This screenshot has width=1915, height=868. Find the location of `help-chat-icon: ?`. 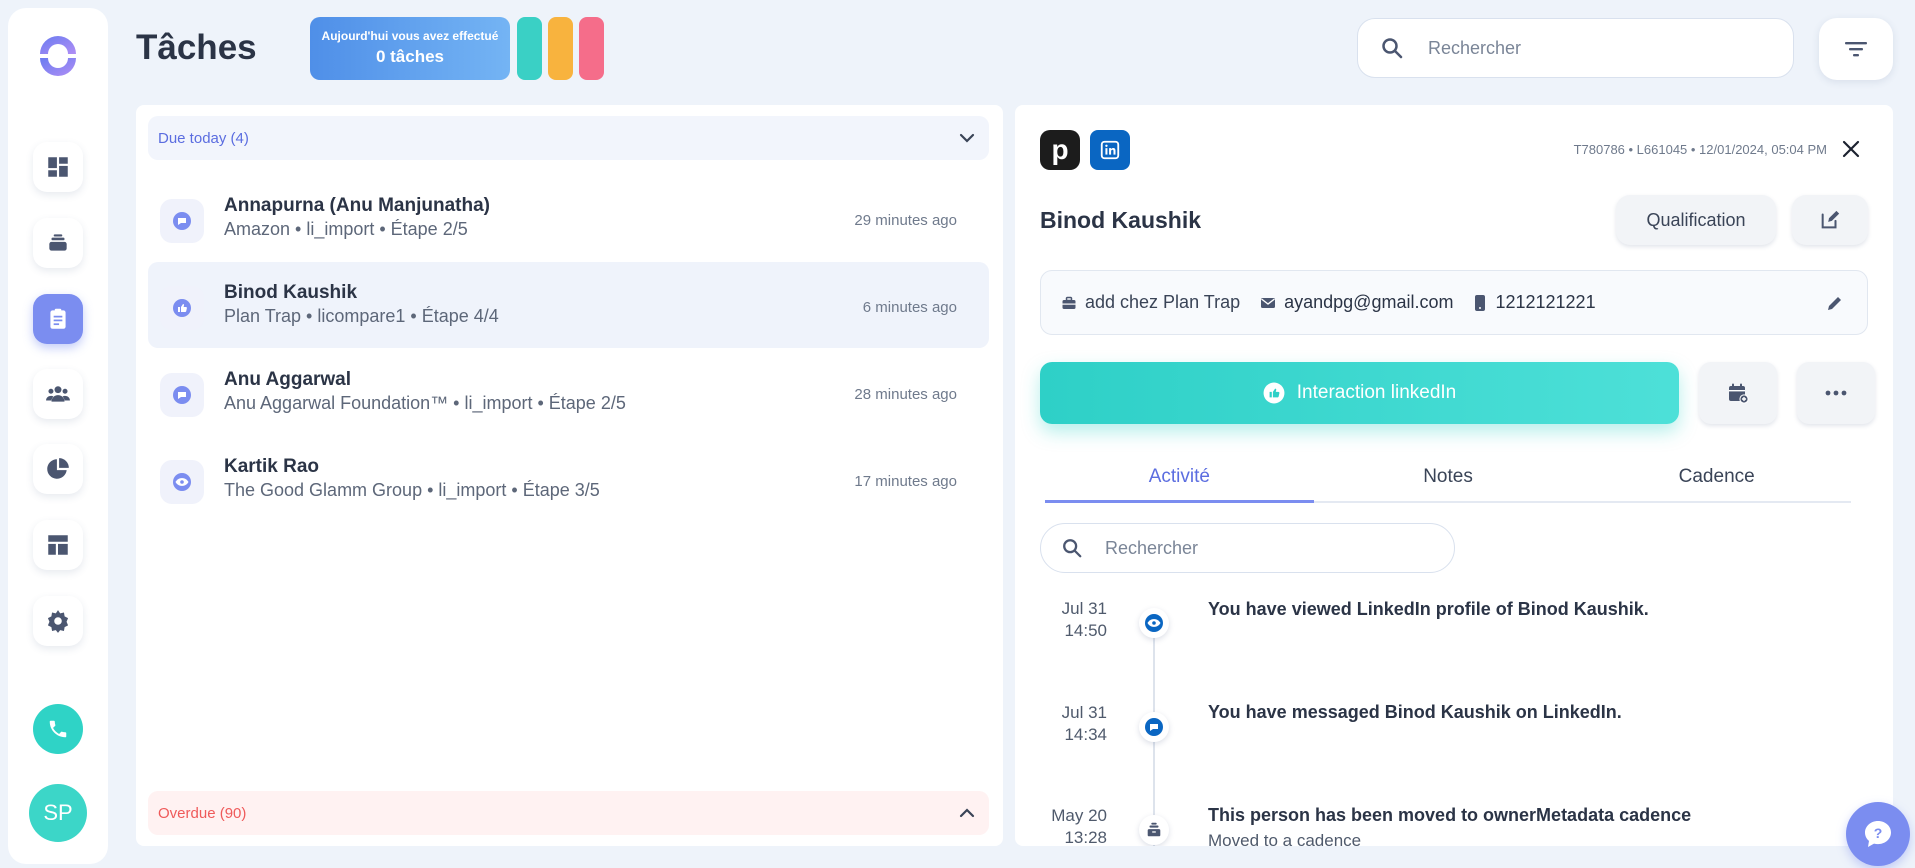

help-chat-icon: ? is located at coordinates (1878, 834).